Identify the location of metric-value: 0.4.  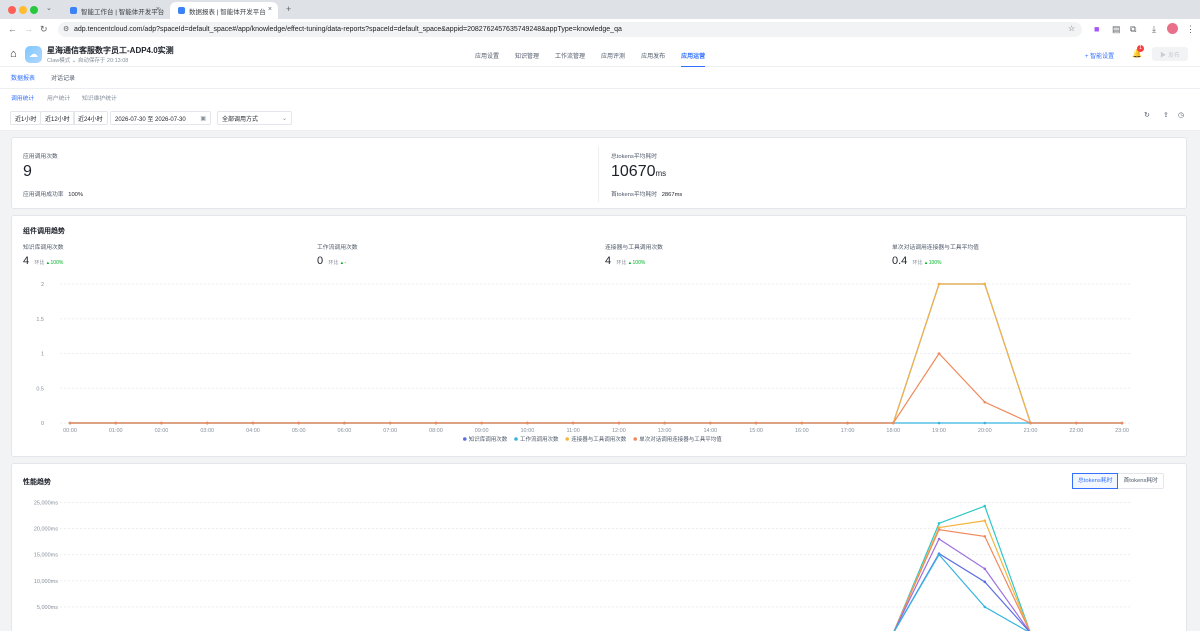
(900, 261).